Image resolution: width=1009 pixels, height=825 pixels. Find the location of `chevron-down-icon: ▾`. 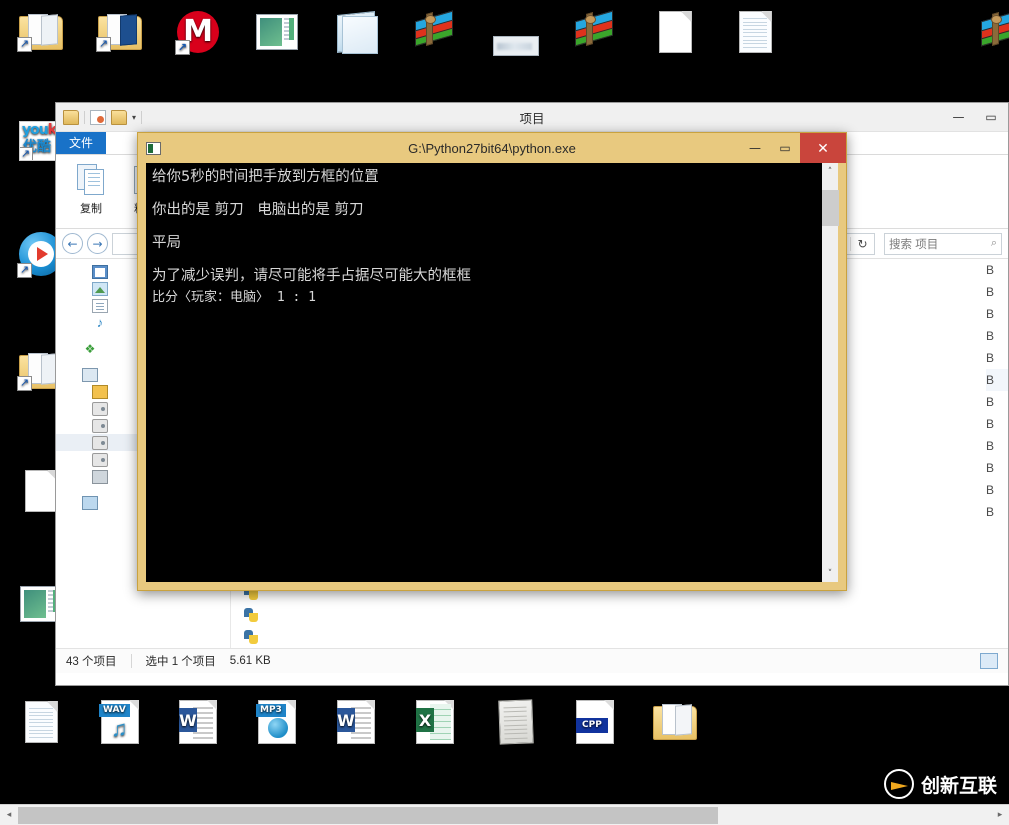

chevron-down-icon: ▾ is located at coordinates (134, 117).